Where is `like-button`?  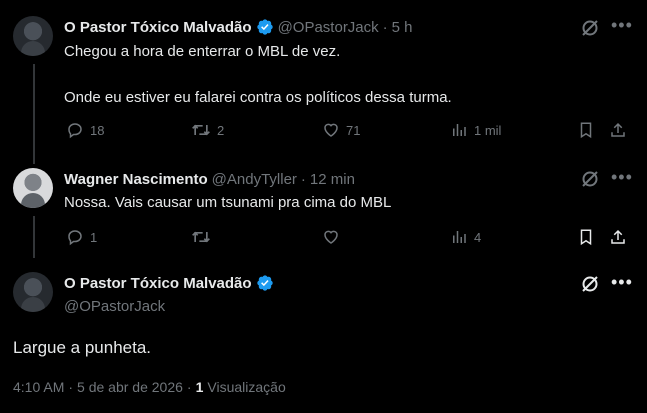
like-button is located at coordinates (331, 237).